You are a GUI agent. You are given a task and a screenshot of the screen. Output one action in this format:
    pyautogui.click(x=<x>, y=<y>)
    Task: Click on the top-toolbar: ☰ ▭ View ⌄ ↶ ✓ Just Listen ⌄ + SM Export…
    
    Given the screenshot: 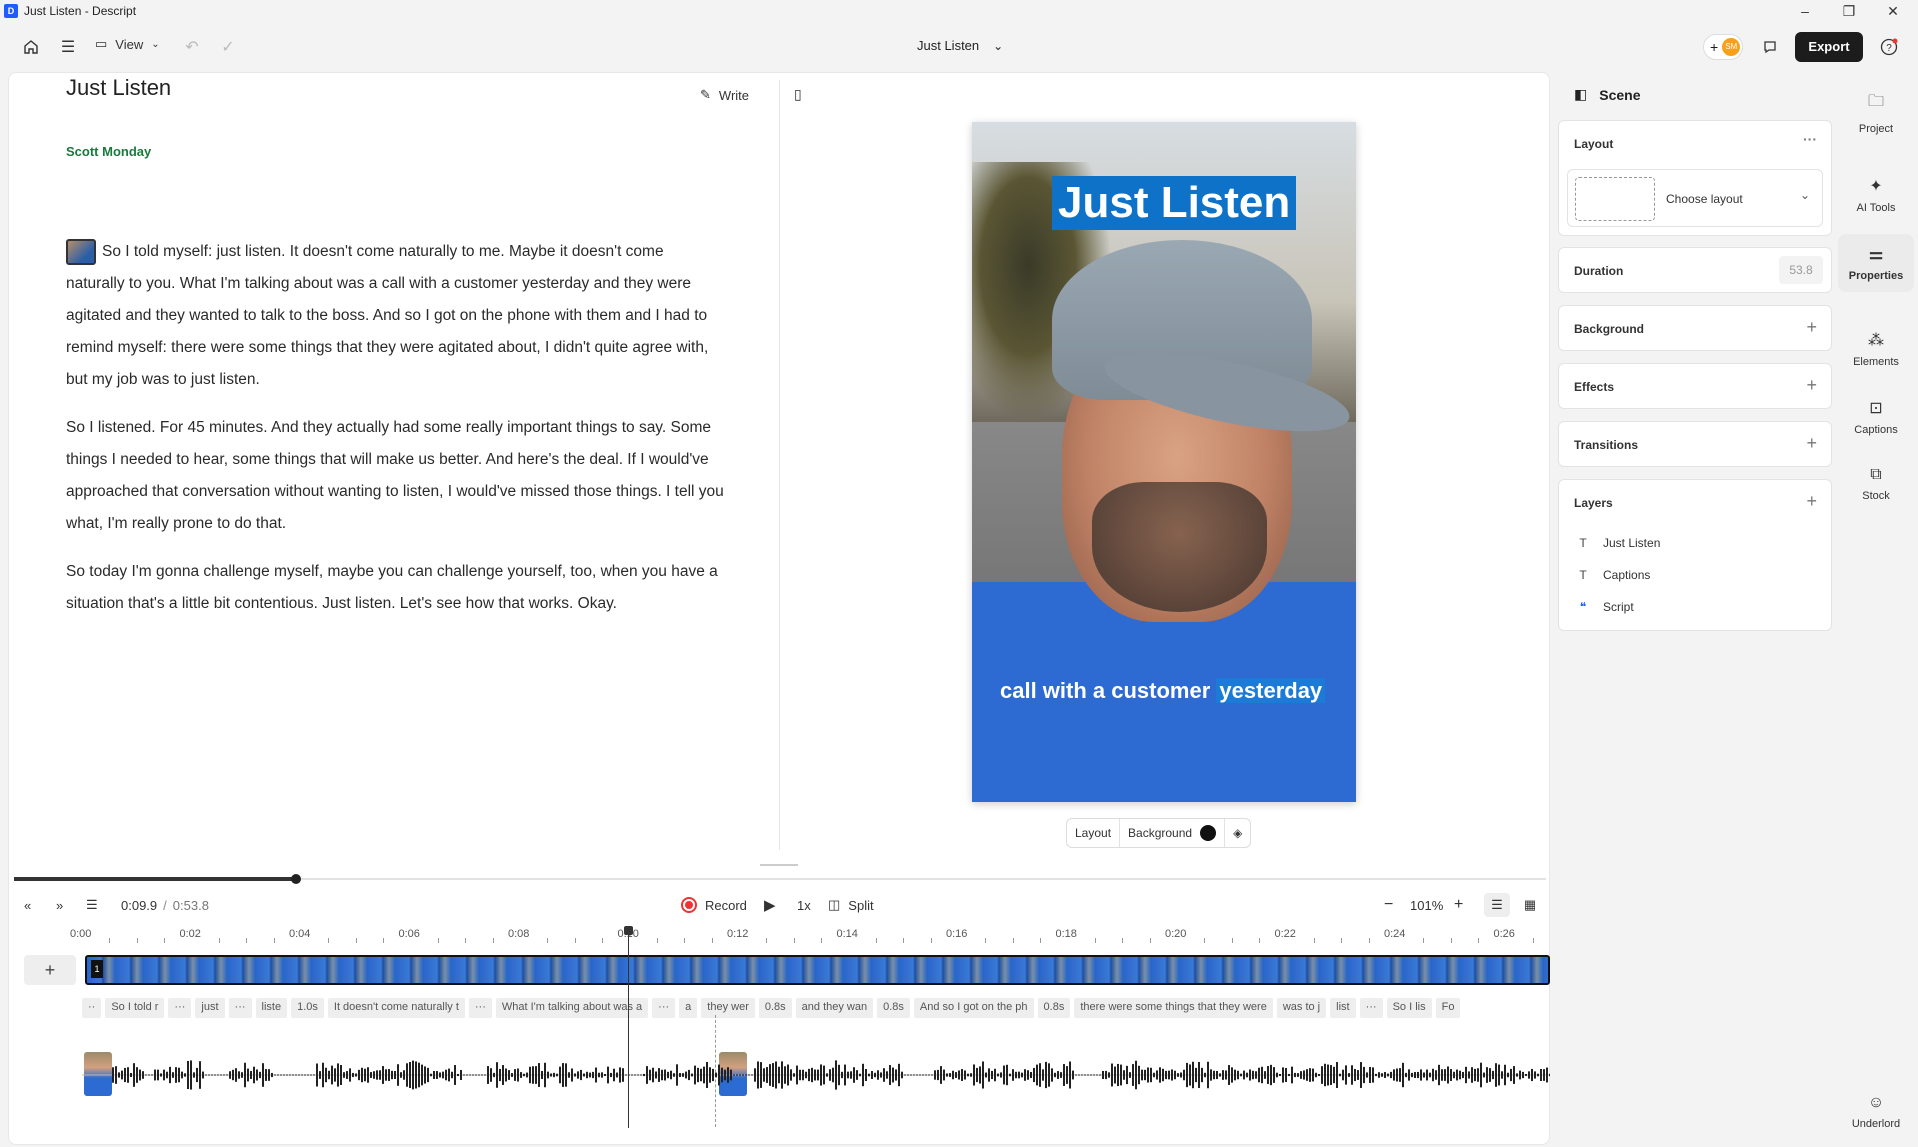 What is the action you would take?
    pyautogui.click(x=959, y=47)
    